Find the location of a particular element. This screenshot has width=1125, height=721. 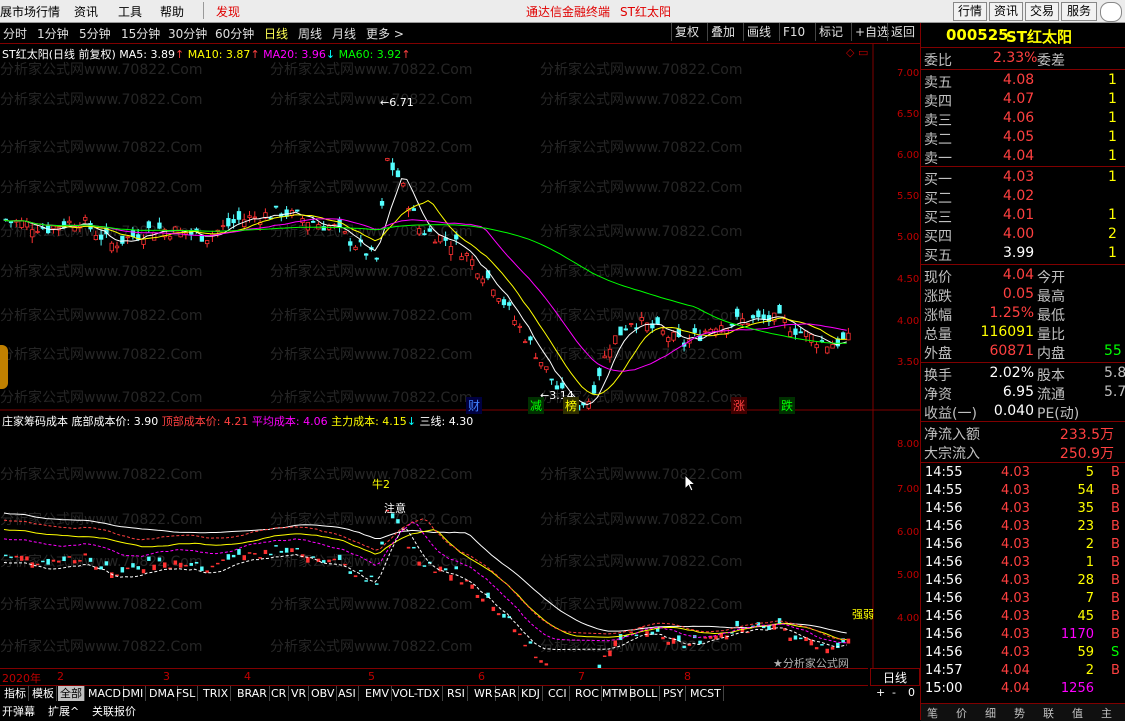

period-day: 日线 is located at coordinates (276, 33).